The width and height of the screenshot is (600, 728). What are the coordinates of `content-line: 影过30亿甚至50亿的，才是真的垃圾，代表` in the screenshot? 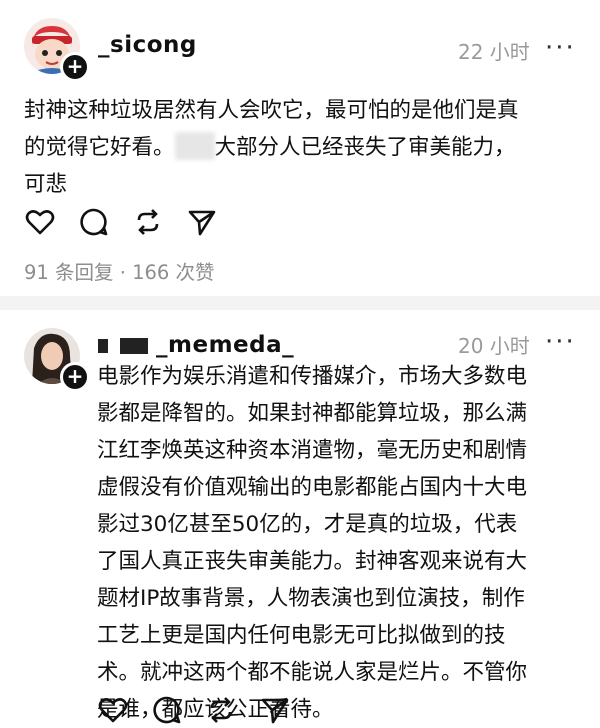 It's located at (307, 524).